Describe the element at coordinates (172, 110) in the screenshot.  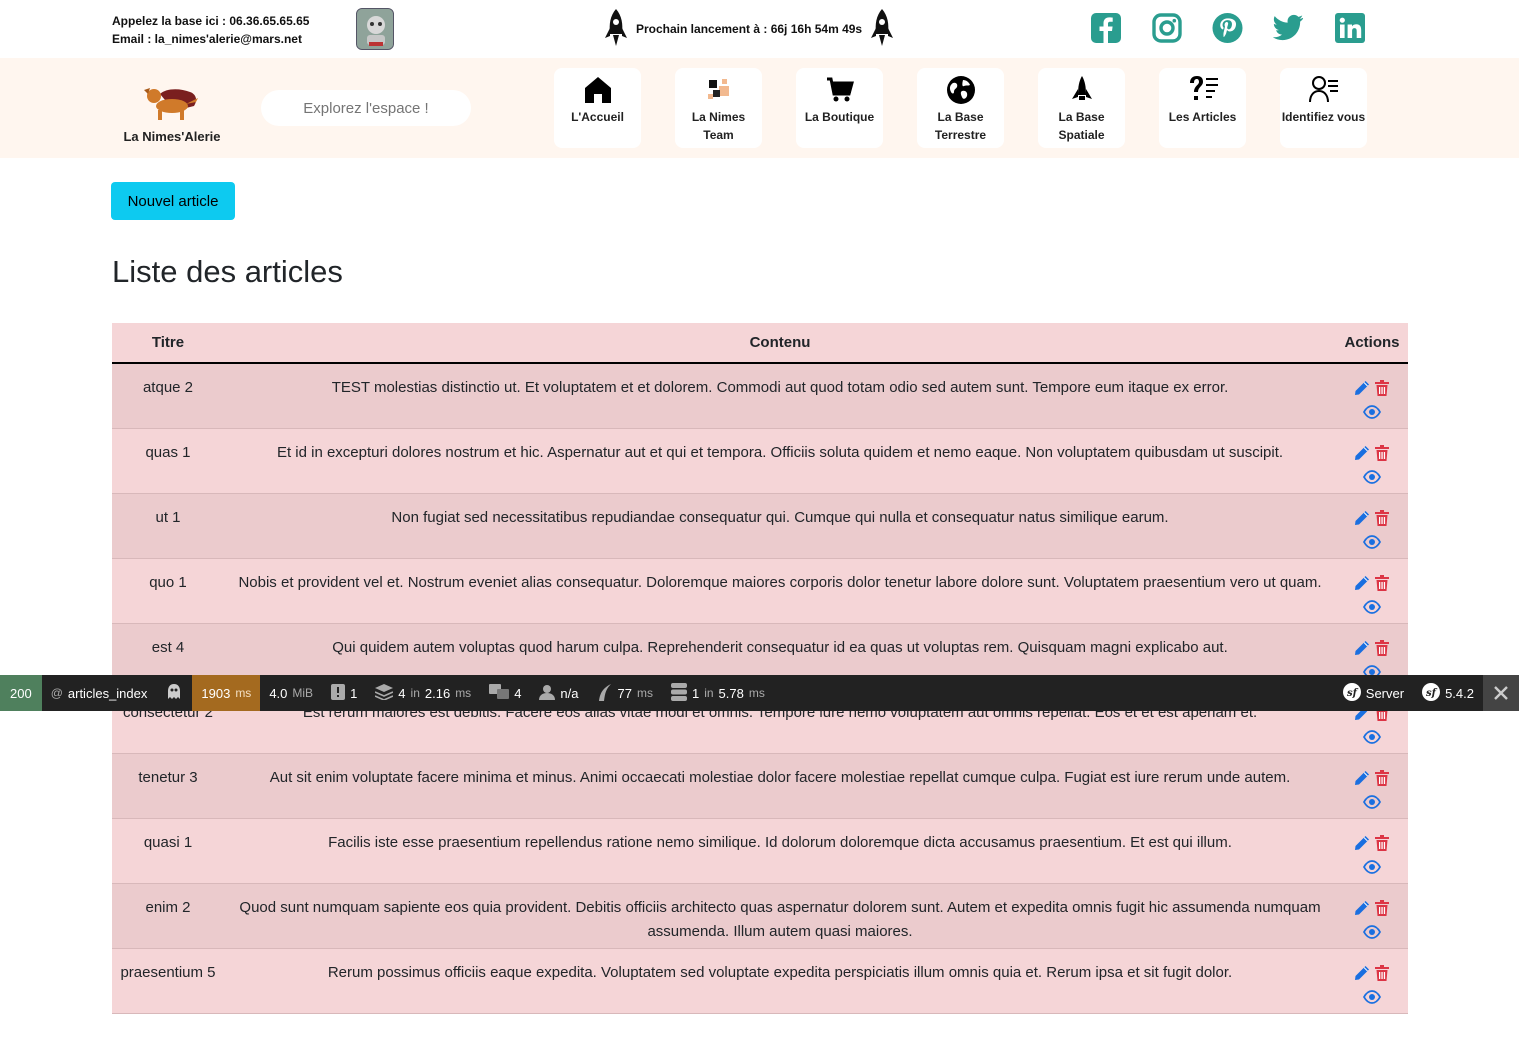
I see `brand: La Nimes'Alerie` at that location.